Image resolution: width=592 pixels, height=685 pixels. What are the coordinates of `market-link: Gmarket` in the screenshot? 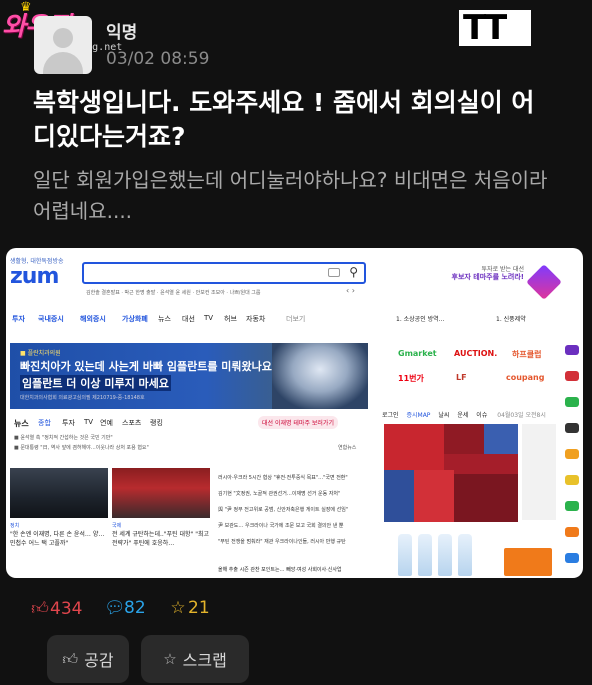 It's located at (417, 353).